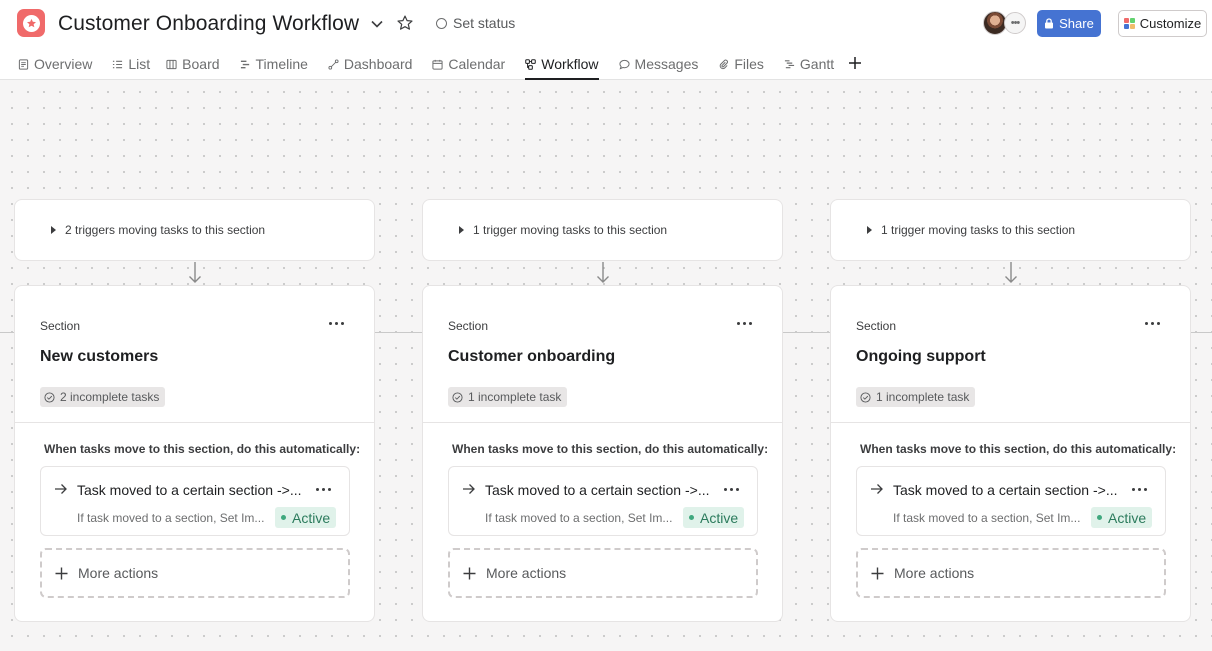 This screenshot has width=1212, height=651. I want to click on tab-timeline: Timeline, so click(274, 64).